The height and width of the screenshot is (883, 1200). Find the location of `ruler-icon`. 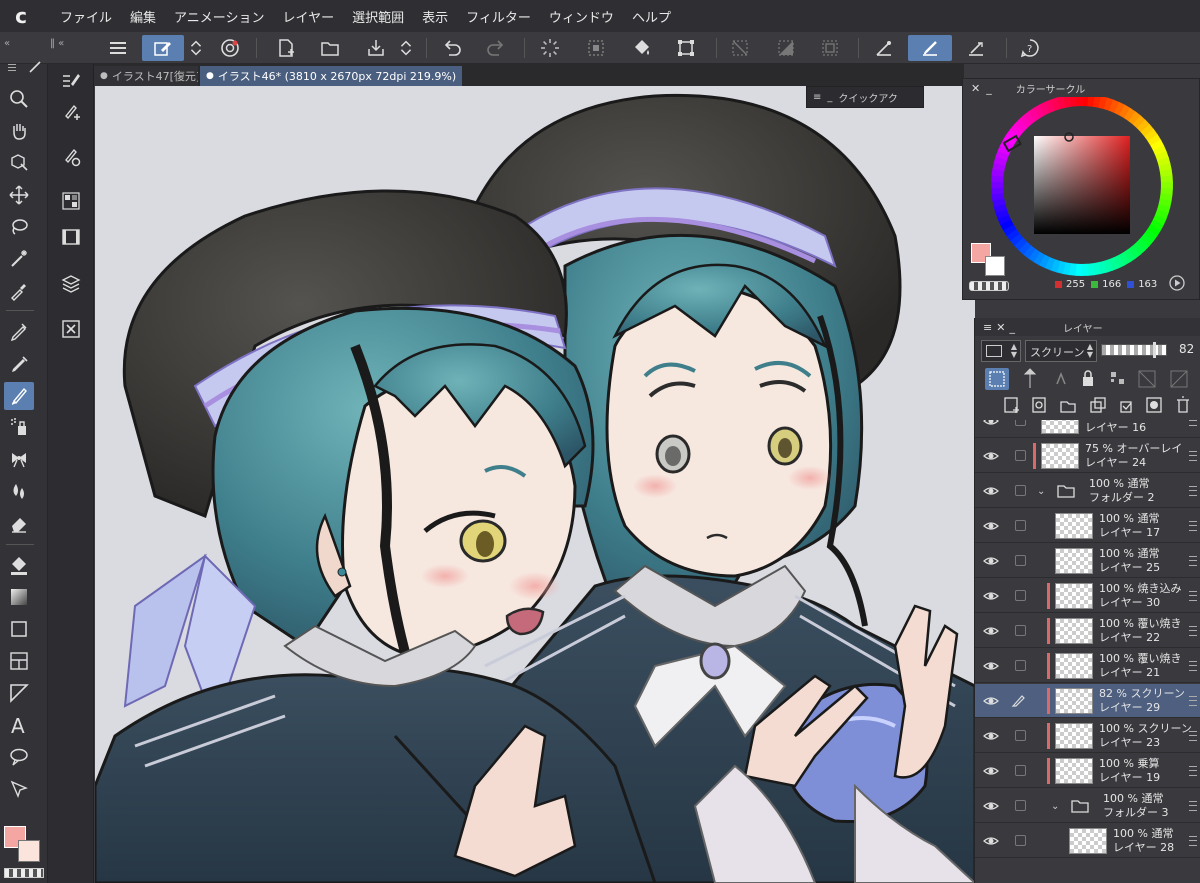

ruler-icon is located at coordinates (884, 48).